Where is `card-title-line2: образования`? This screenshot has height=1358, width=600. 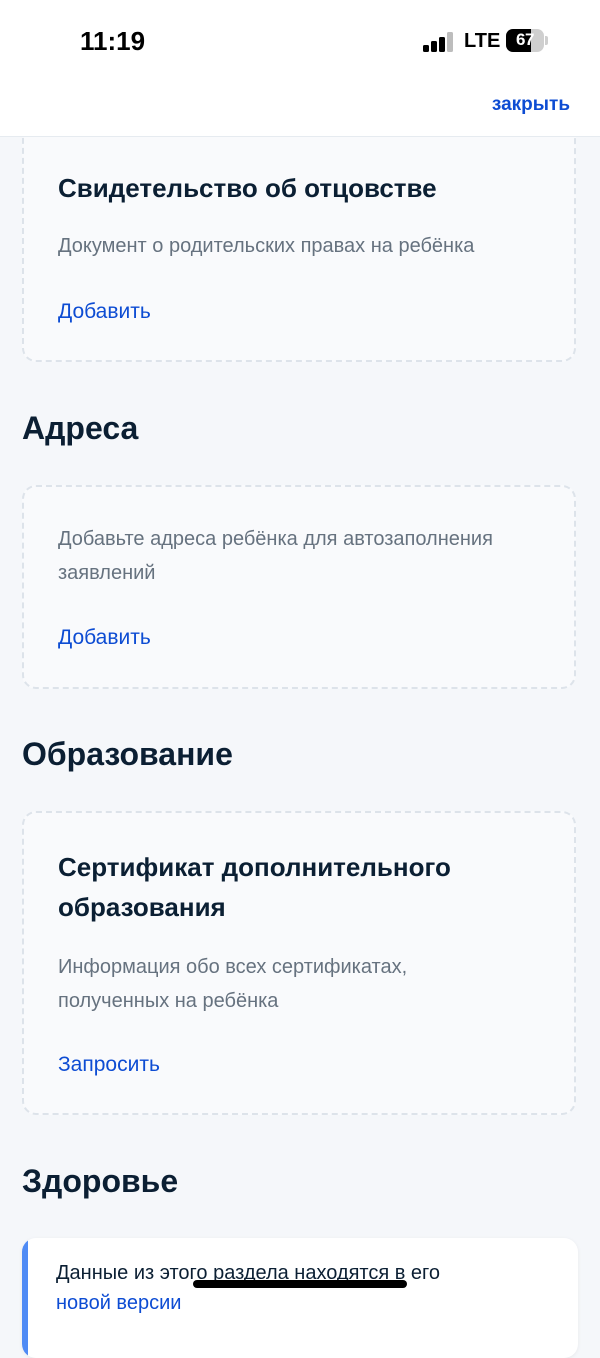 card-title-line2: образования is located at coordinates (142, 907).